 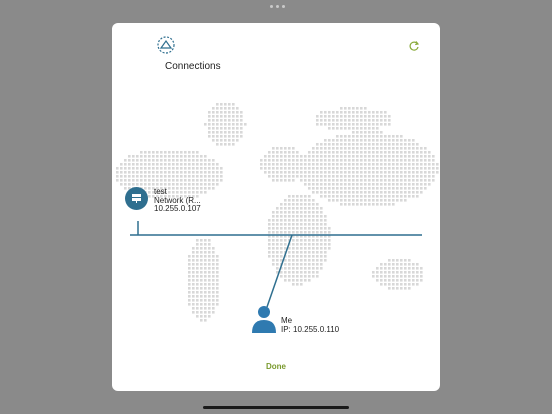 What do you see at coordinates (177, 208) in the screenshot?
I see `server-ip: 10.255.0.107` at bounding box center [177, 208].